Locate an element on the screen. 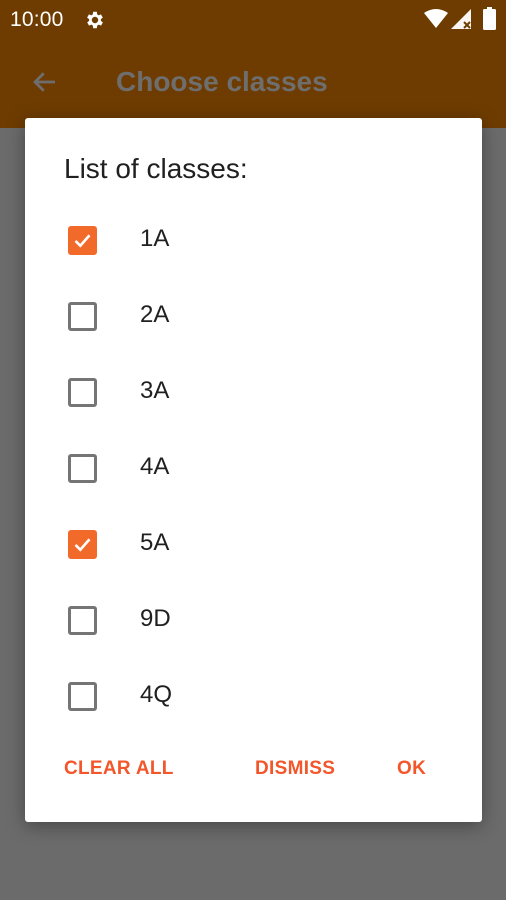 The image size is (506, 900). class-option-label: 9D is located at coordinates (155, 618).